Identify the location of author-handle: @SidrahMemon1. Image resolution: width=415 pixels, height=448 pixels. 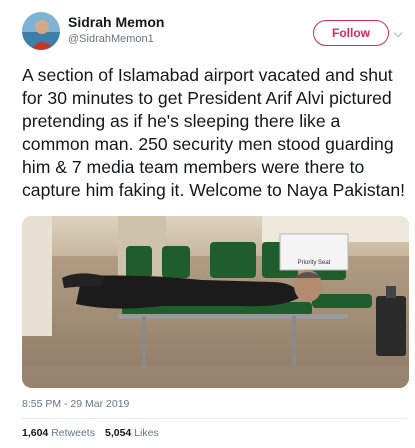
(111, 39).